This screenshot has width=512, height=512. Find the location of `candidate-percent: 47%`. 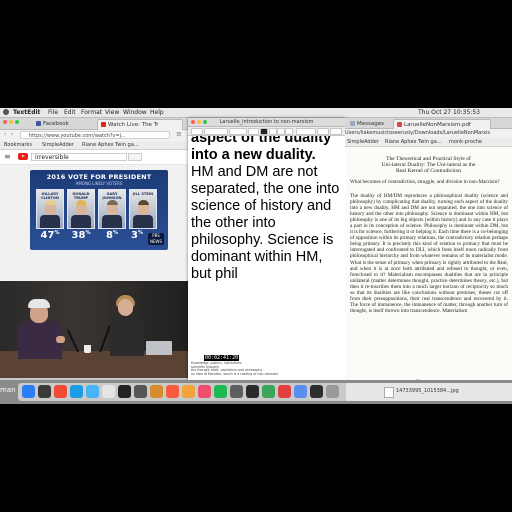

candidate-percent: 47% is located at coordinates (50, 235).